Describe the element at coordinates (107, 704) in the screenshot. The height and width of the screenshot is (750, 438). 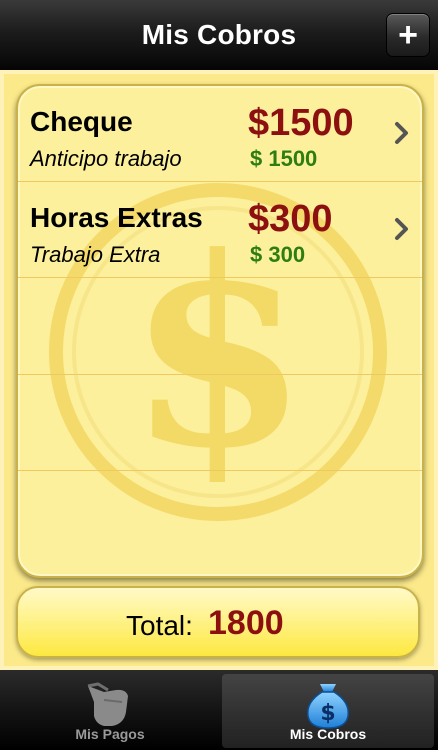
I see `hand-icon` at that location.